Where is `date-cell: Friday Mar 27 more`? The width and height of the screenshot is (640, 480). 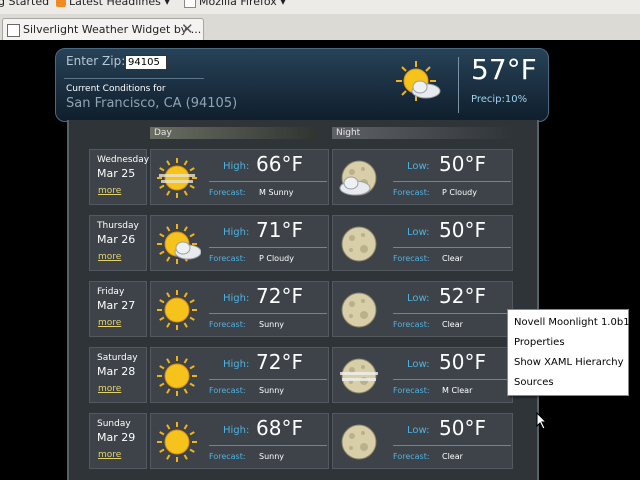
date-cell: Friday Mar 27 more is located at coordinates (118, 309).